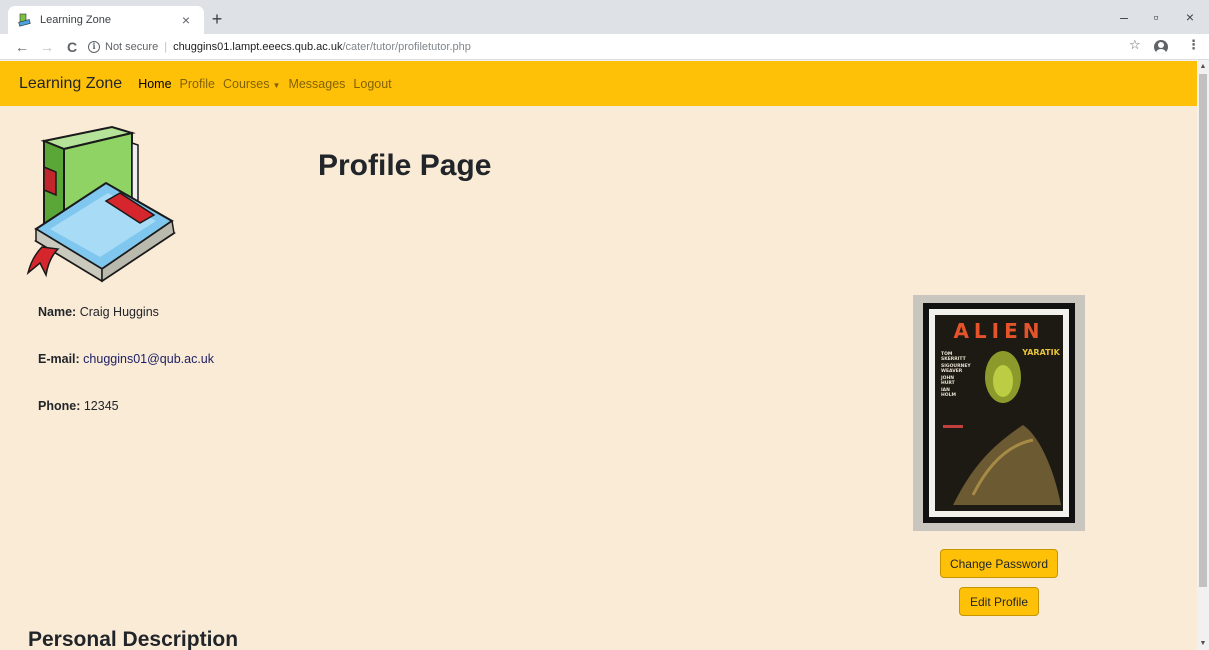  What do you see at coordinates (1190, 17) in the screenshot?
I see `close-window-icon: ×` at bounding box center [1190, 17].